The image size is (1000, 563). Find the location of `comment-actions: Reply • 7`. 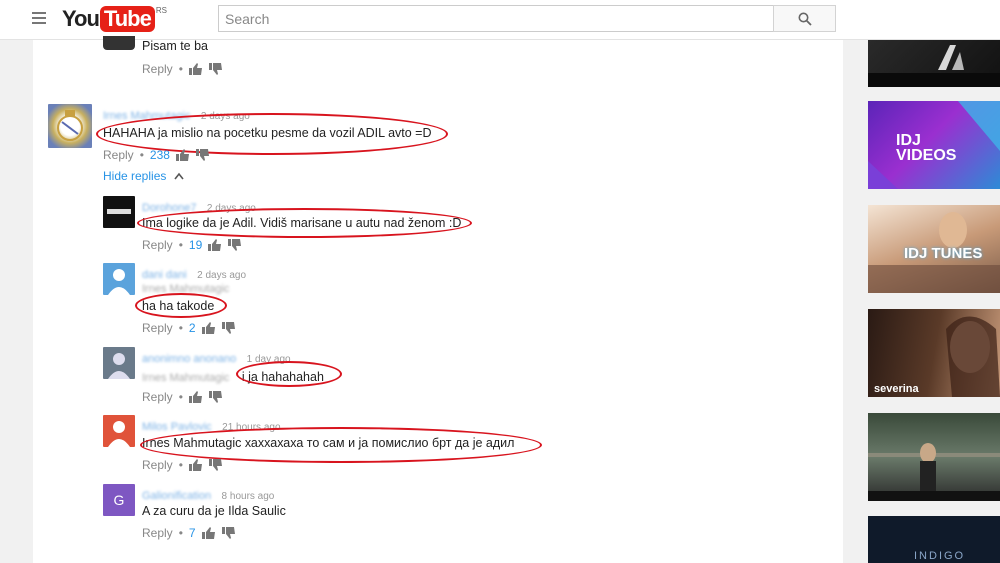

comment-actions: Reply • 7 is located at coordinates (189, 533).